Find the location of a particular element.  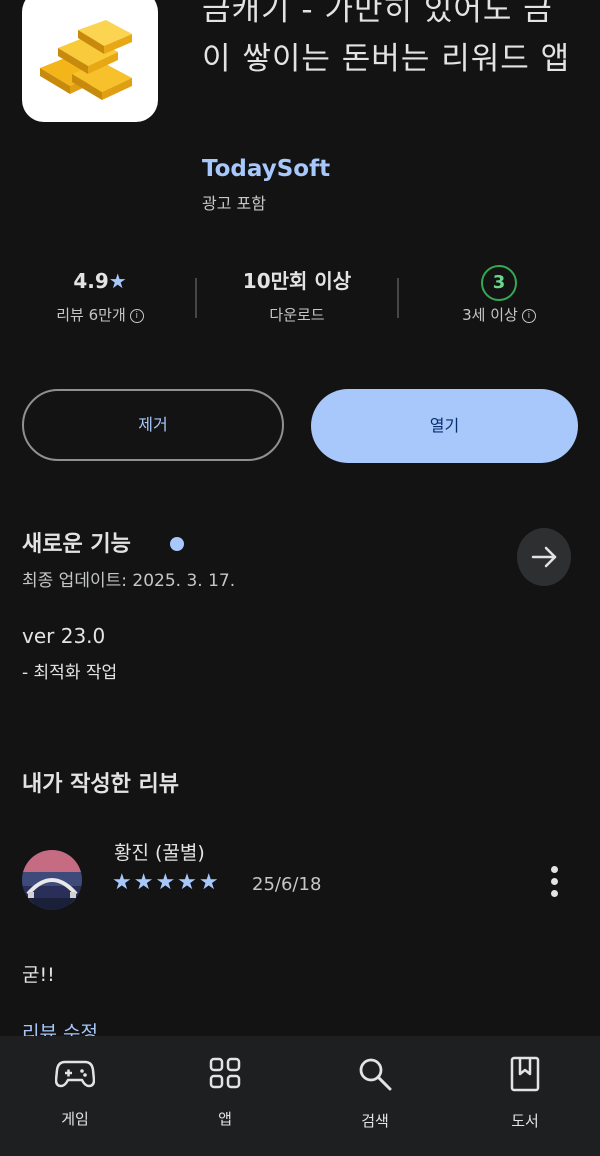

reviewer-name: 황진 (꿀별) is located at coordinates (159, 853).